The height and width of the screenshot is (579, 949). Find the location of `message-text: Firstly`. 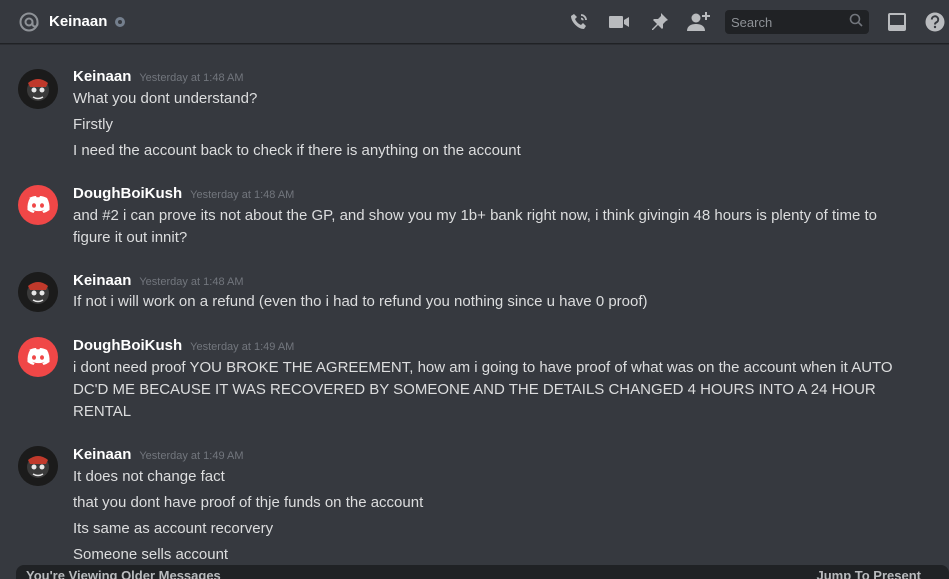

message-text: Firstly is located at coordinates (93, 124).